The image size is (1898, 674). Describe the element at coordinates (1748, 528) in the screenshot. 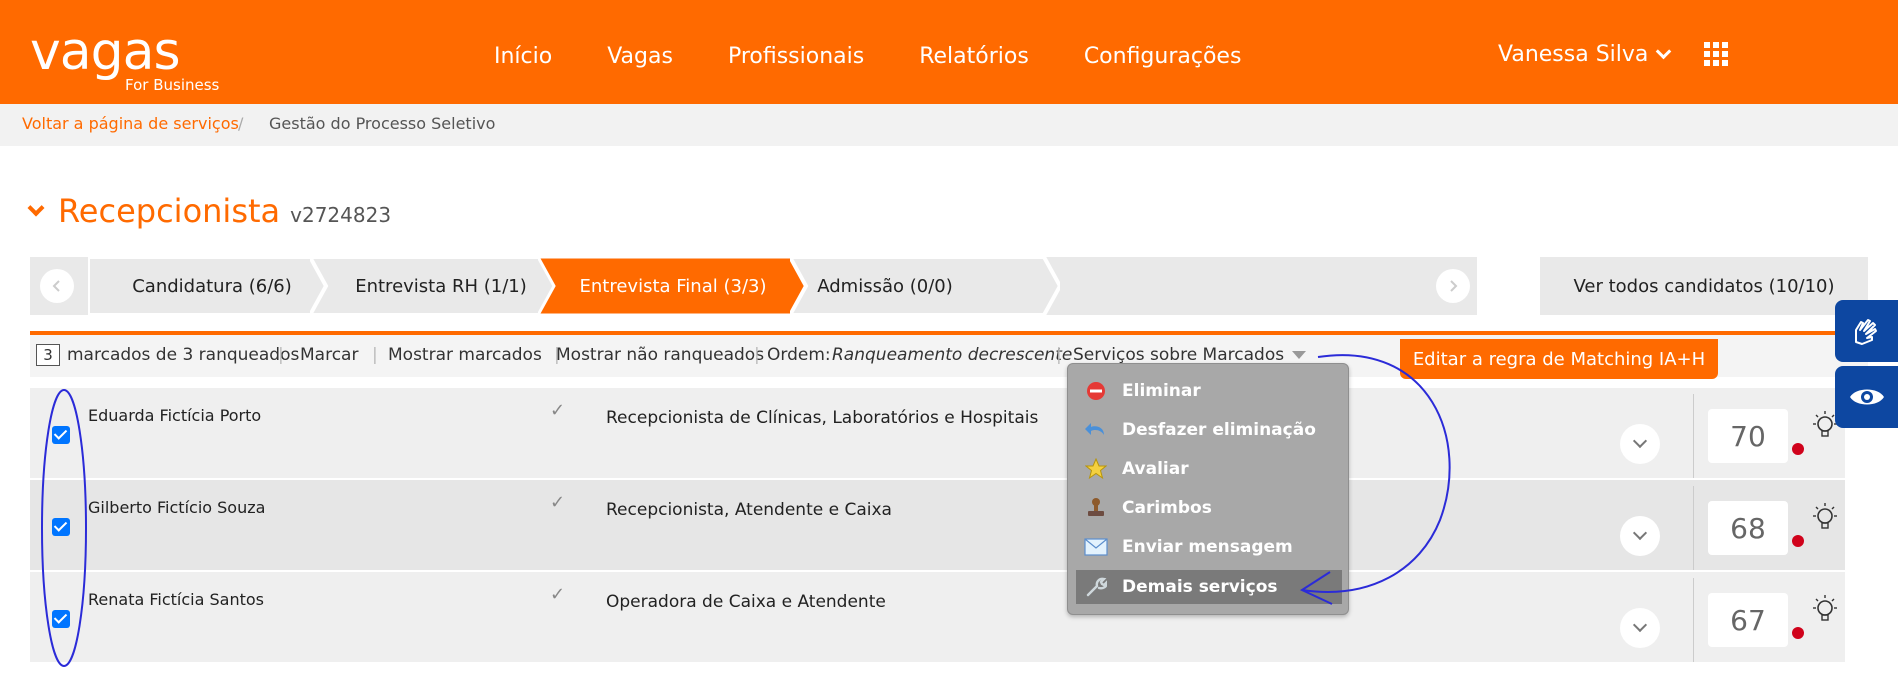

I see `match-score: 68` at that location.